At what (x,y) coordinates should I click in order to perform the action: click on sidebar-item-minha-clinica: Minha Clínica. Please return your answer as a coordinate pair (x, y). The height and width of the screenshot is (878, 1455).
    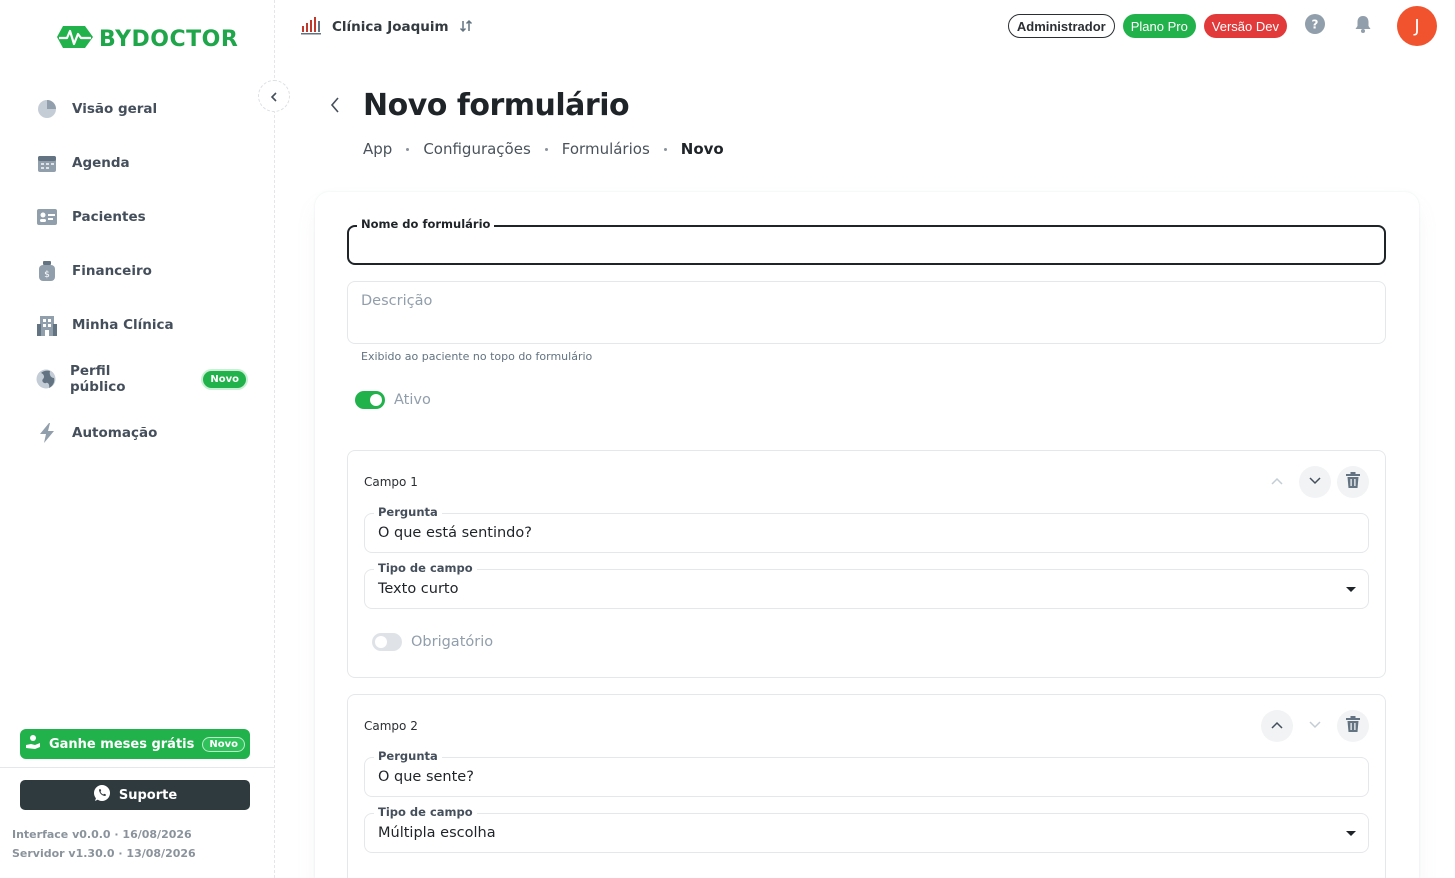
    Looking at the image, I should click on (141, 325).